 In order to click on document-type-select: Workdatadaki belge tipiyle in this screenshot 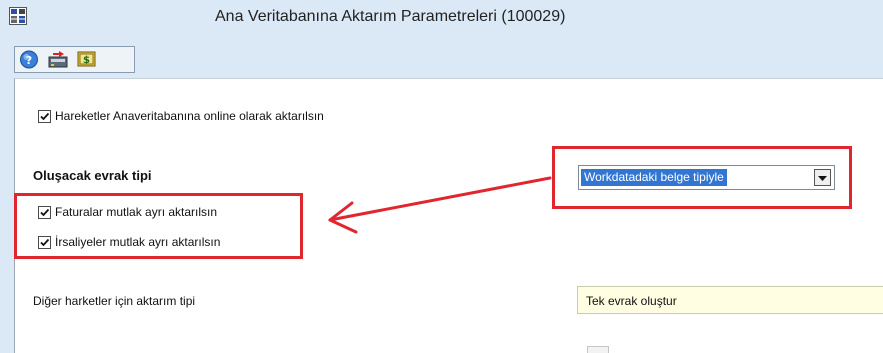, I will do `click(706, 177)`.